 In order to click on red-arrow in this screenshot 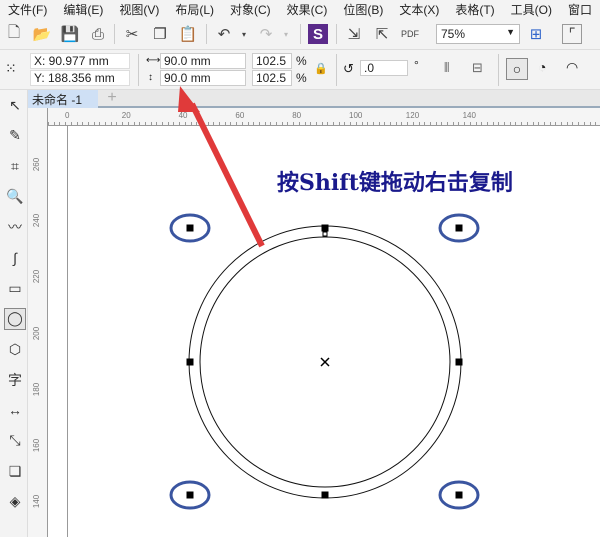, I will do `click(221, 167)`.